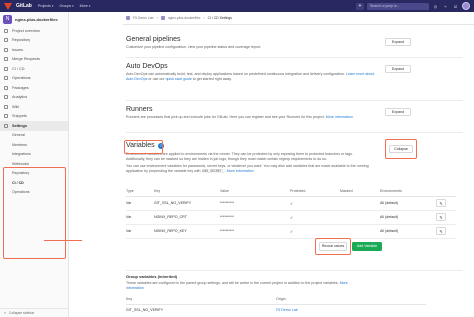 The width and height of the screenshot is (474, 317). I want to click on table-header-row: Key Origin, so click(276, 299).